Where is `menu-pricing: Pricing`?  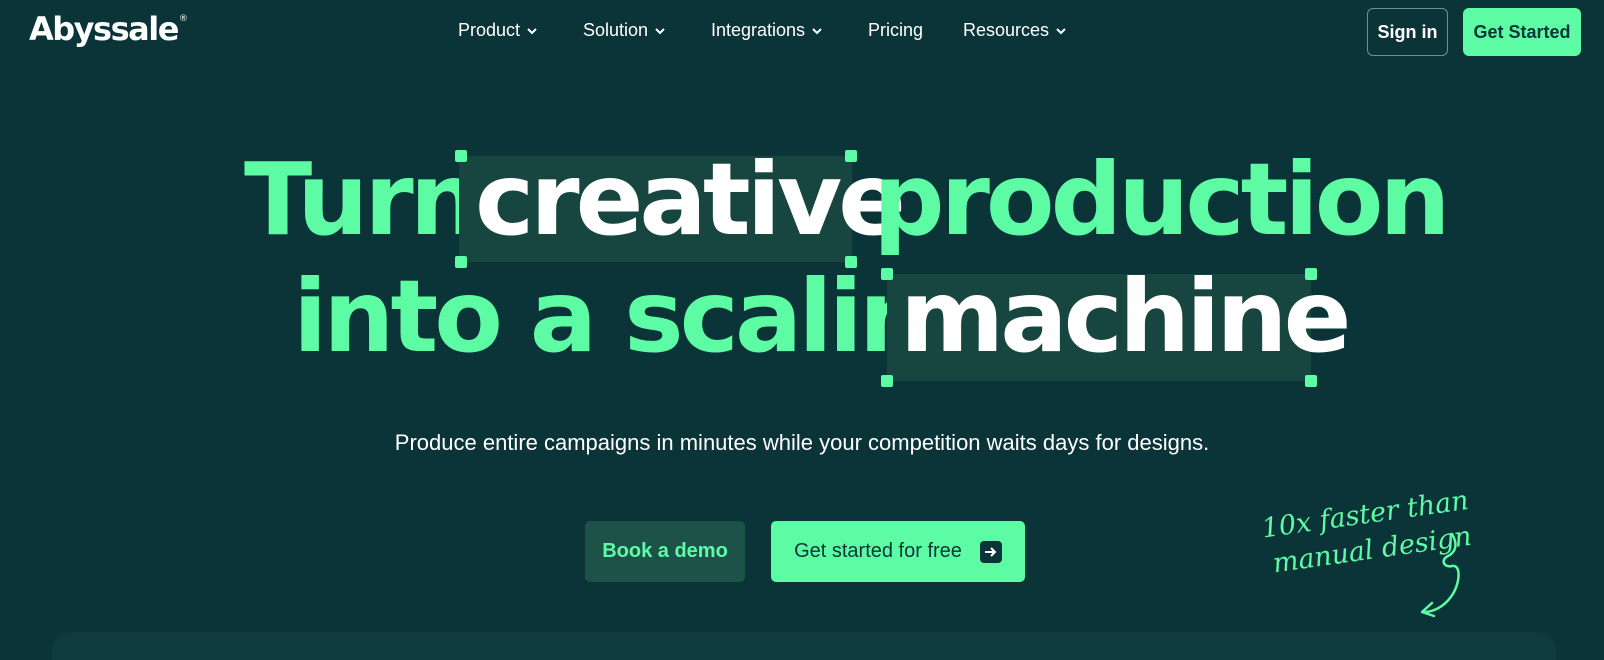
menu-pricing: Pricing is located at coordinates (895, 30).